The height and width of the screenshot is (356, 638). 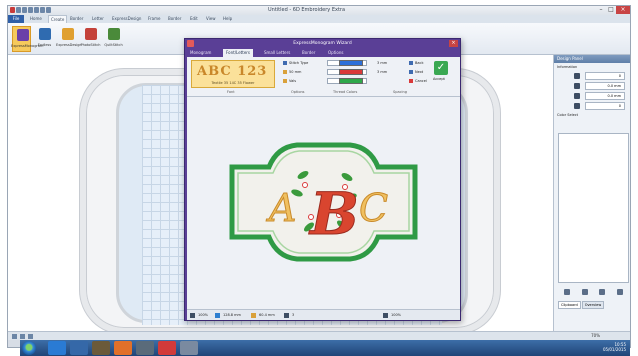 I want to click on app-icon, so click(x=145, y=348).